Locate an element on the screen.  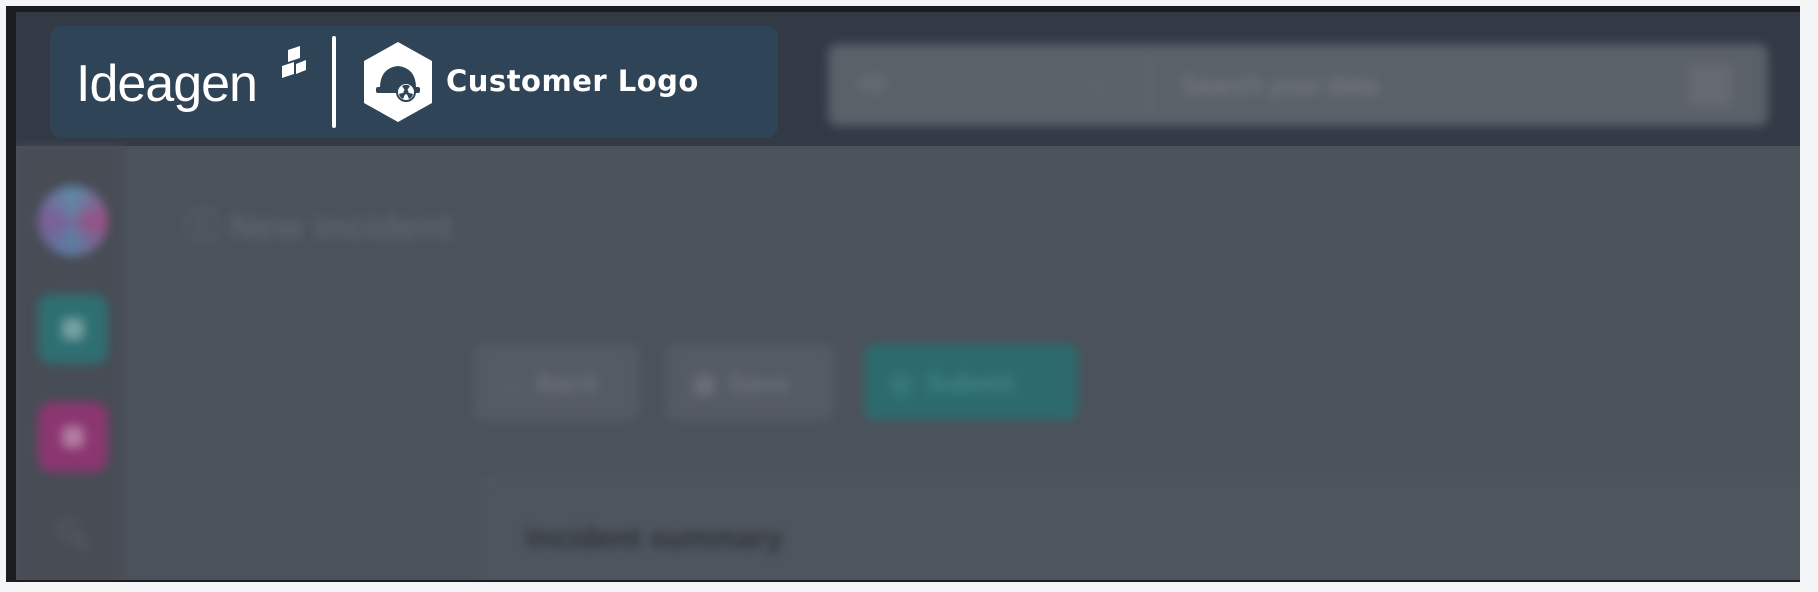
page-title-text: New incident is located at coordinates (341, 226).